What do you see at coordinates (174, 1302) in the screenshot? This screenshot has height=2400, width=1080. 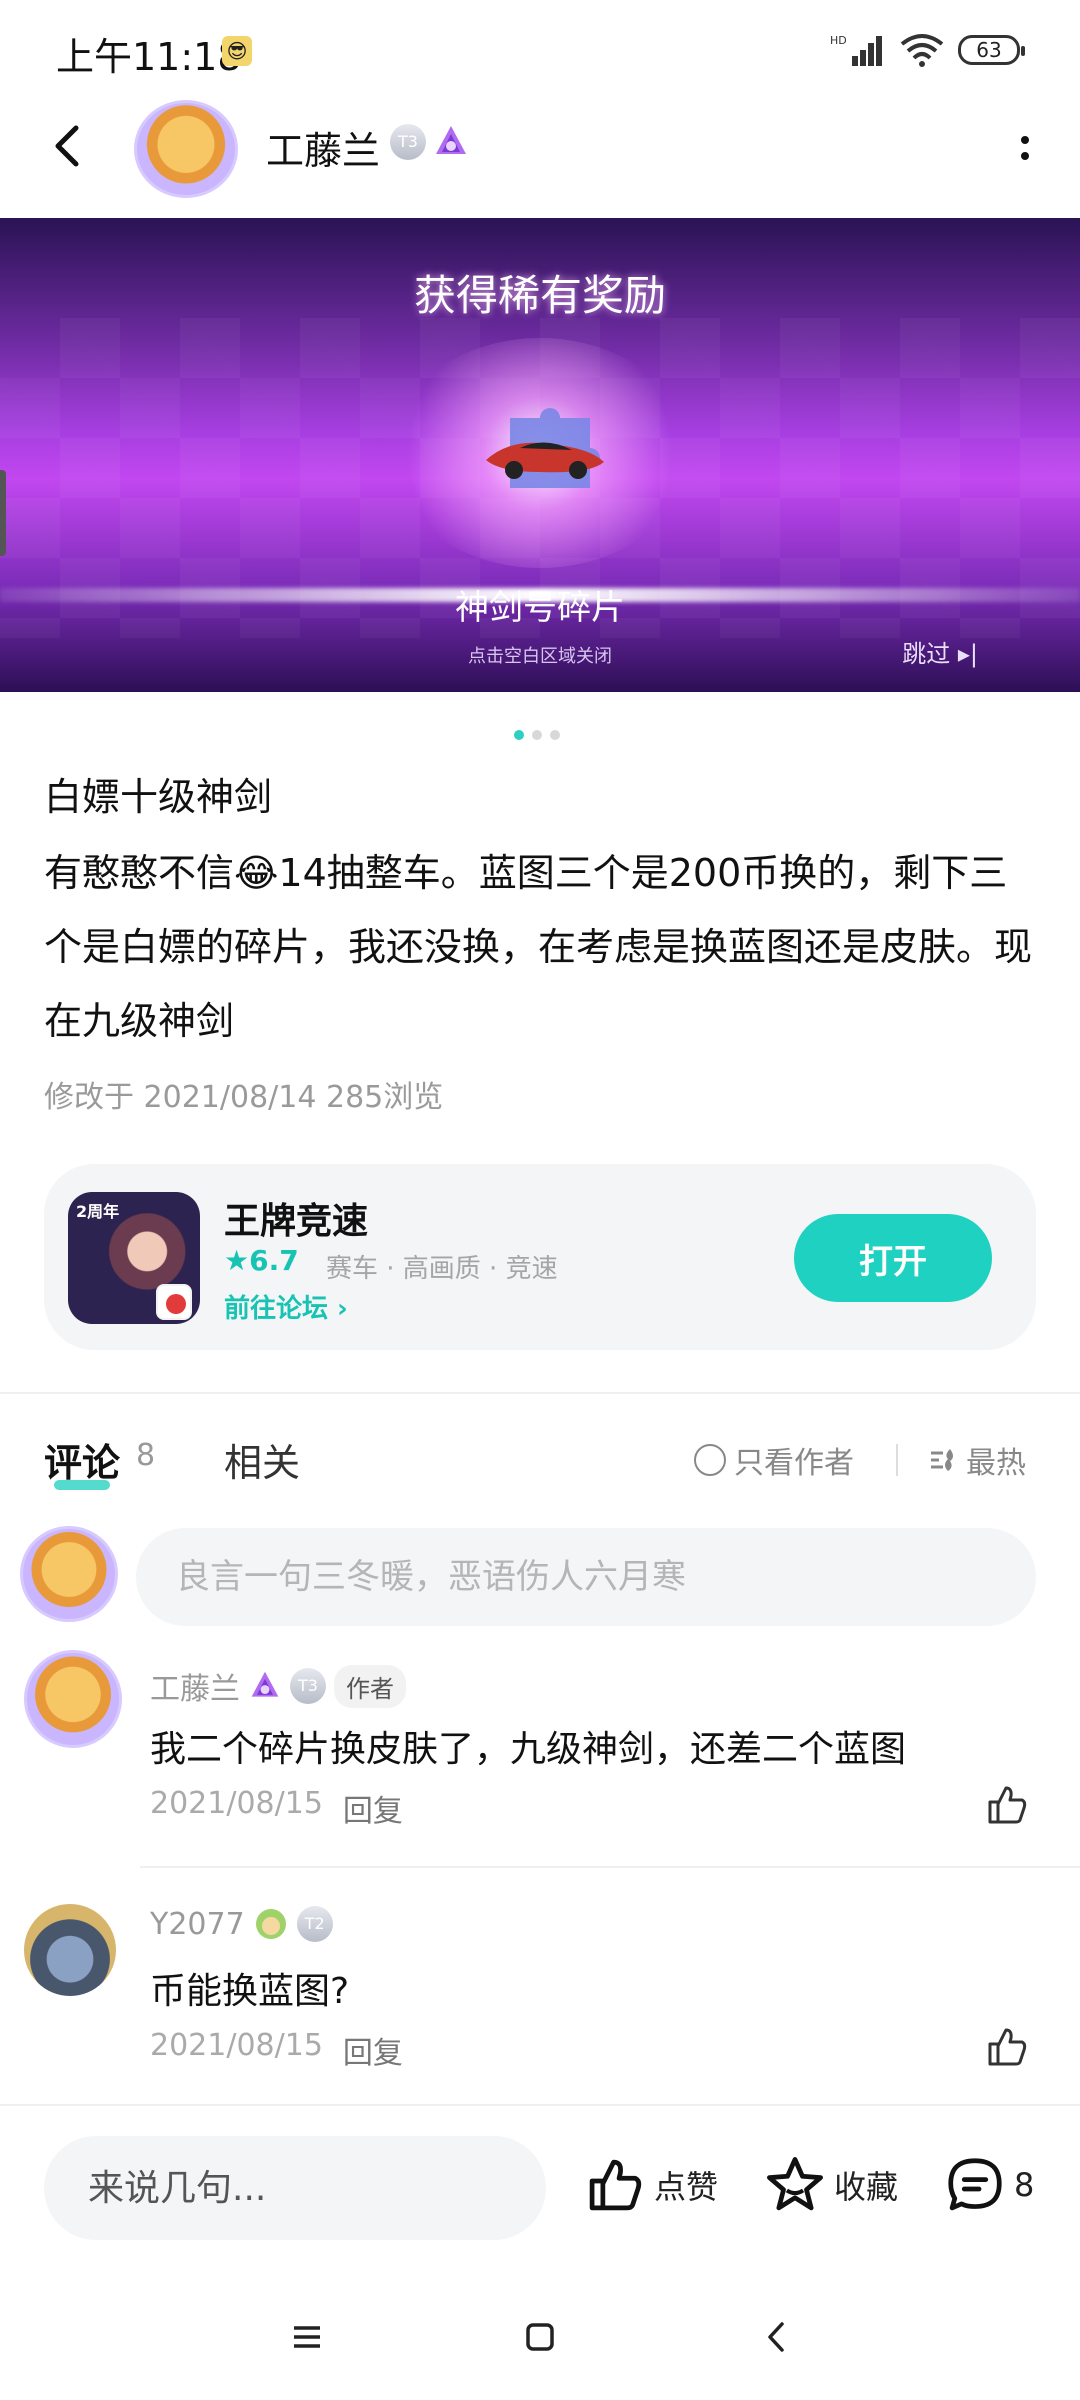 I see `publisher-badge-icon` at bounding box center [174, 1302].